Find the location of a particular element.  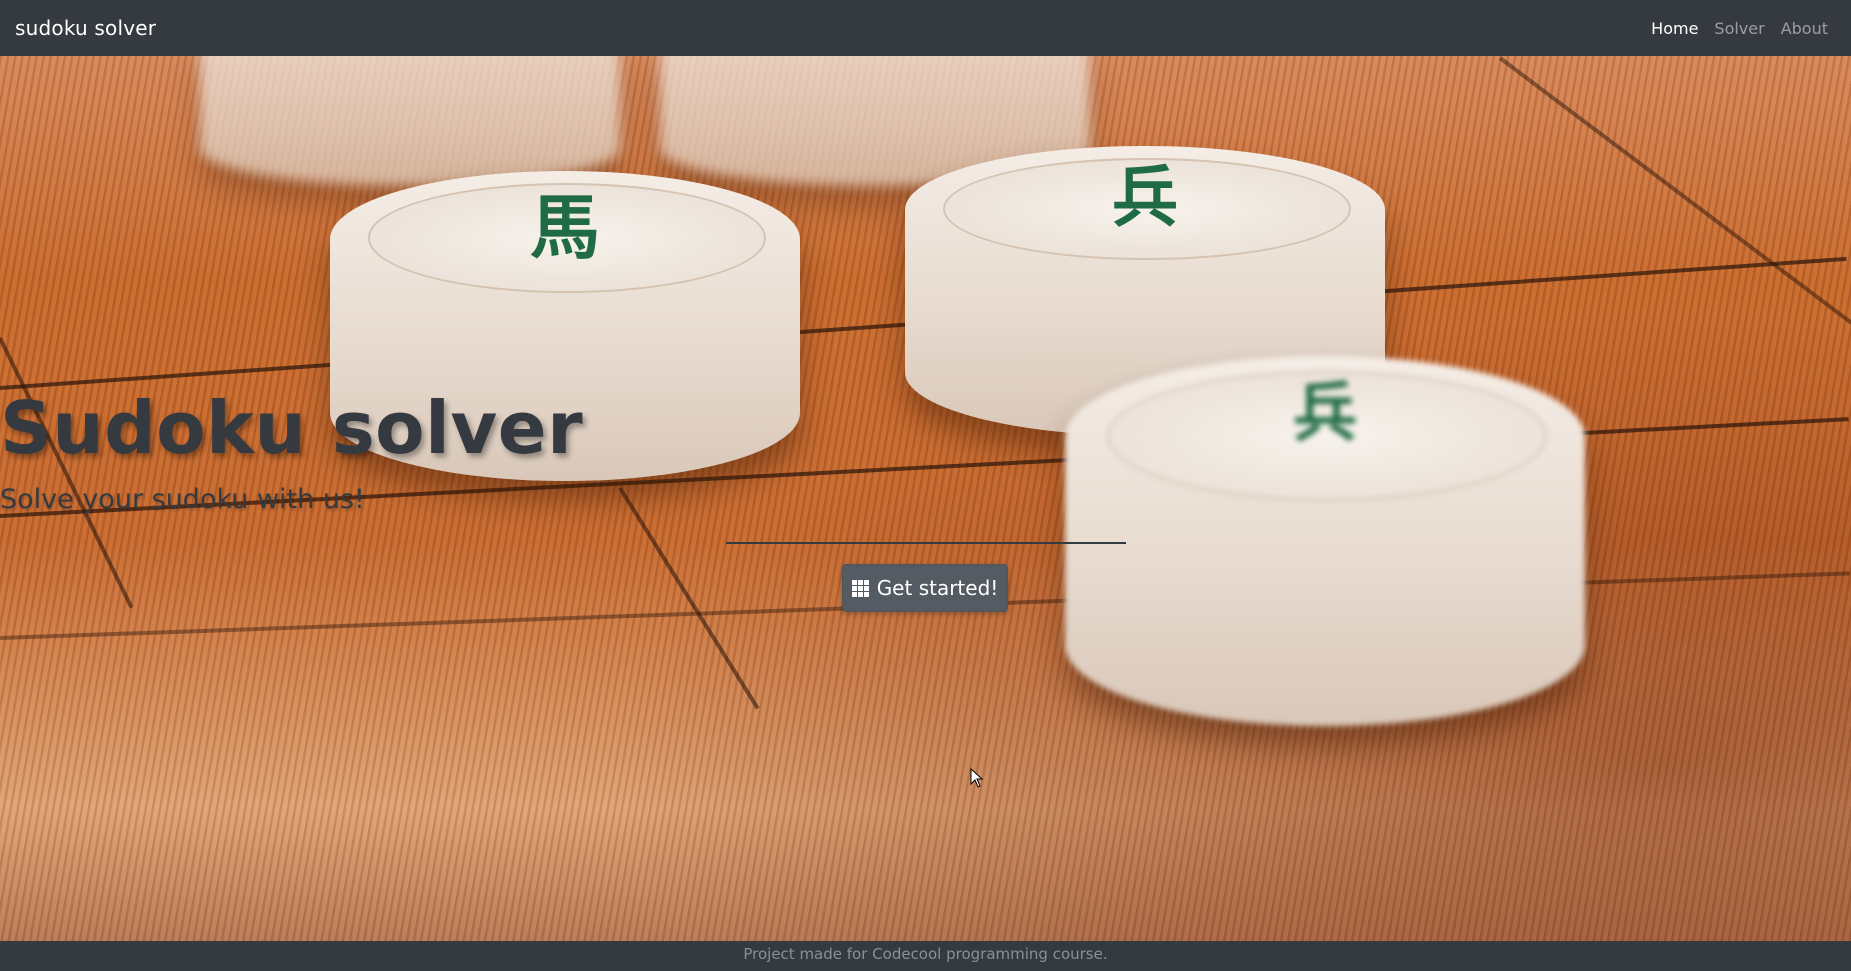

nav-link-solver: Solver is located at coordinates (1739, 28).